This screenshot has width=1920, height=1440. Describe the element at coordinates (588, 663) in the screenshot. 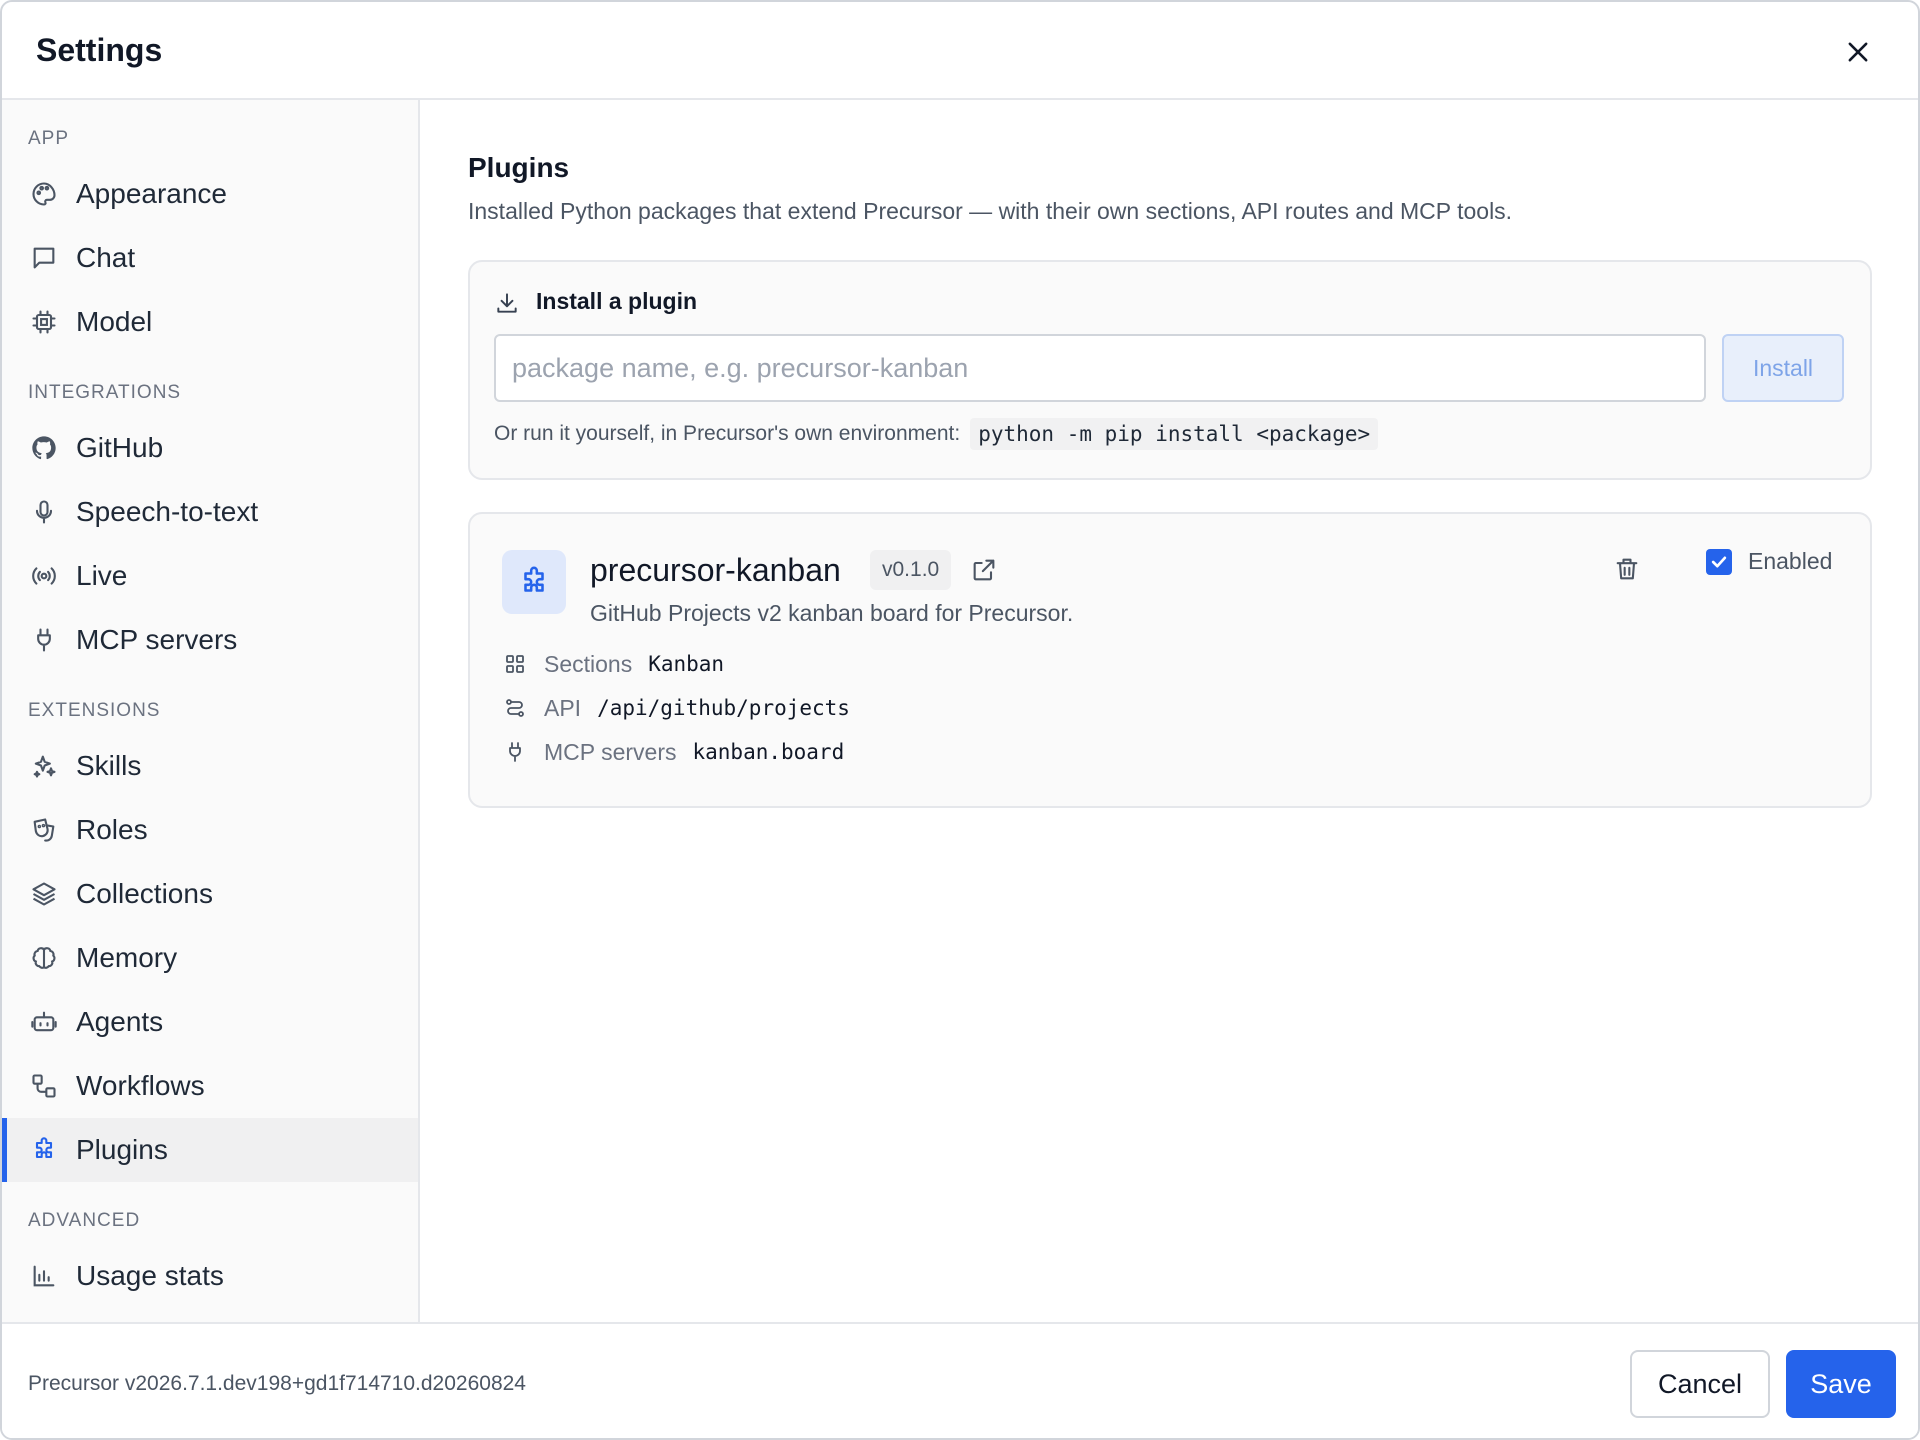

I see `meta-label: Sections` at that location.